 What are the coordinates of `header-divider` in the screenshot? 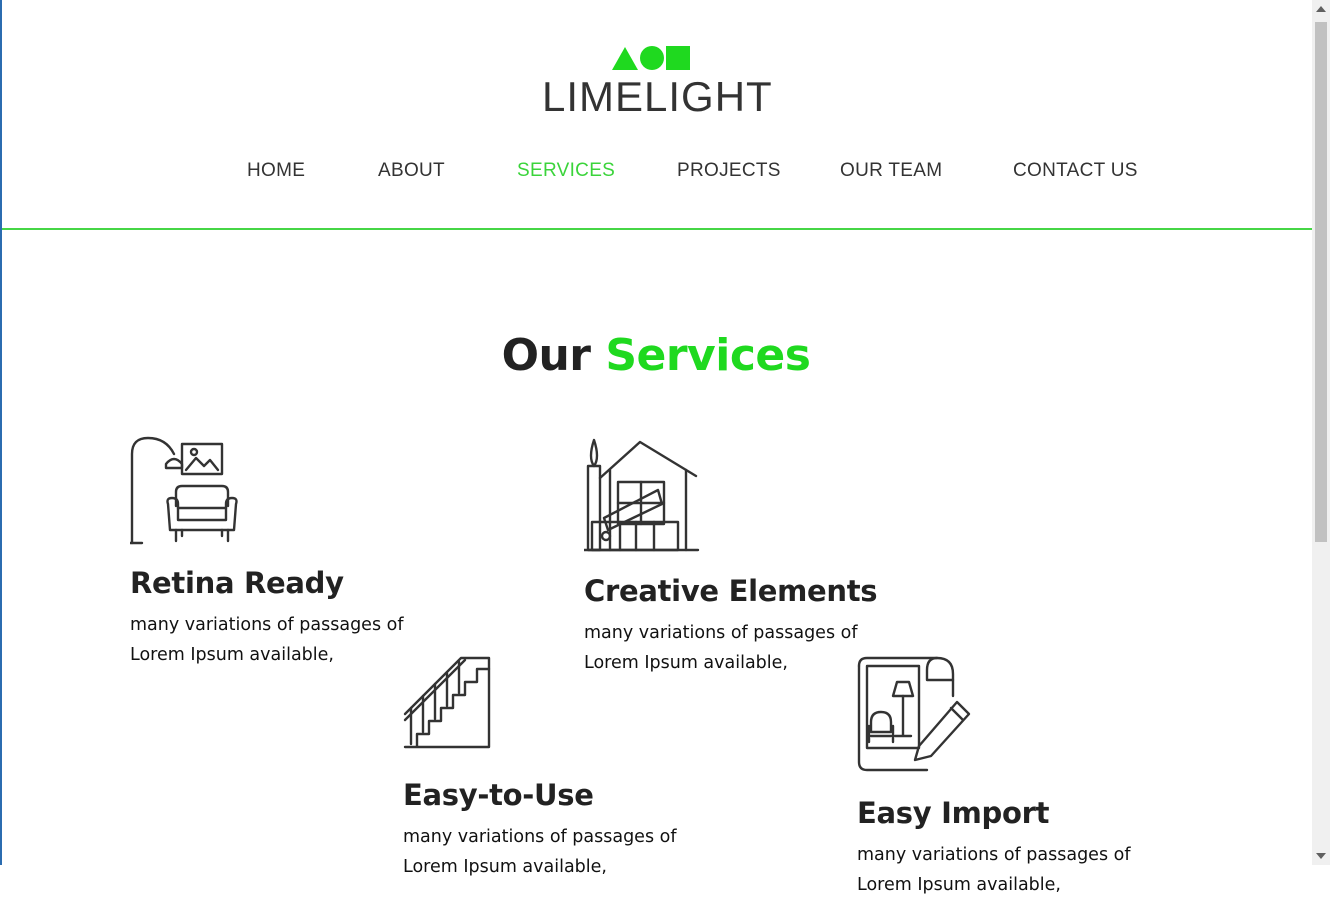 It's located at (657, 229).